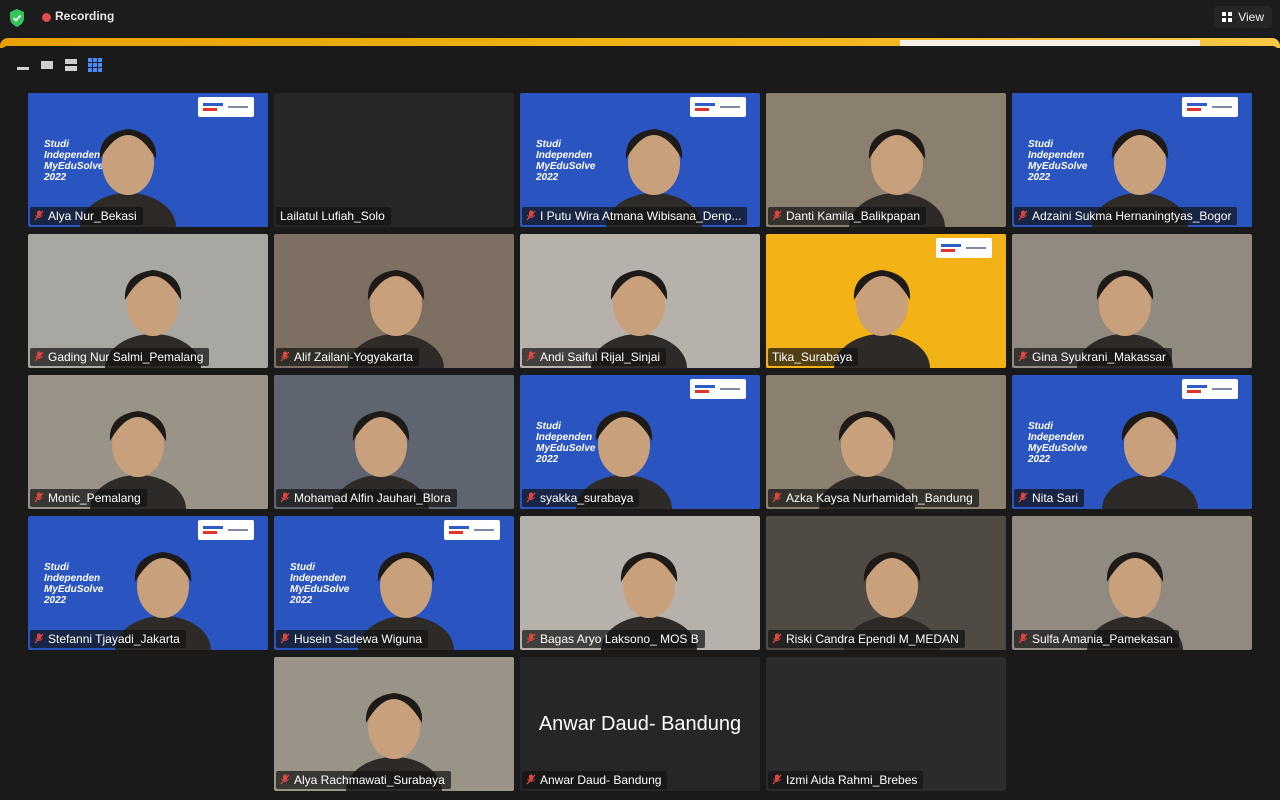 The height and width of the screenshot is (800, 1280). I want to click on participant-name-bar: Bagas Aryo Laksono_ MOS B, so click(613, 639).